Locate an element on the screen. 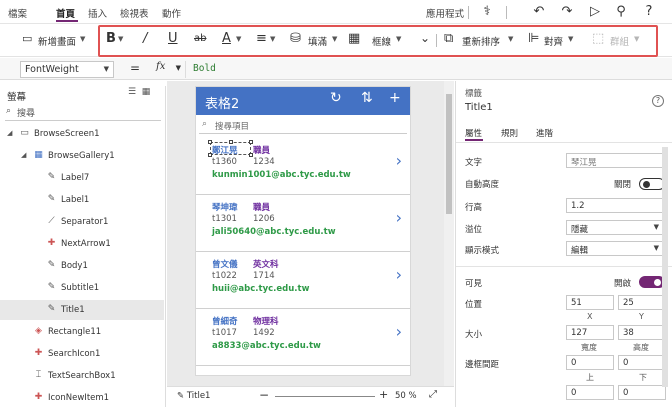  tree-node: ◈ Rectangle11 is located at coordinates (82, 332).